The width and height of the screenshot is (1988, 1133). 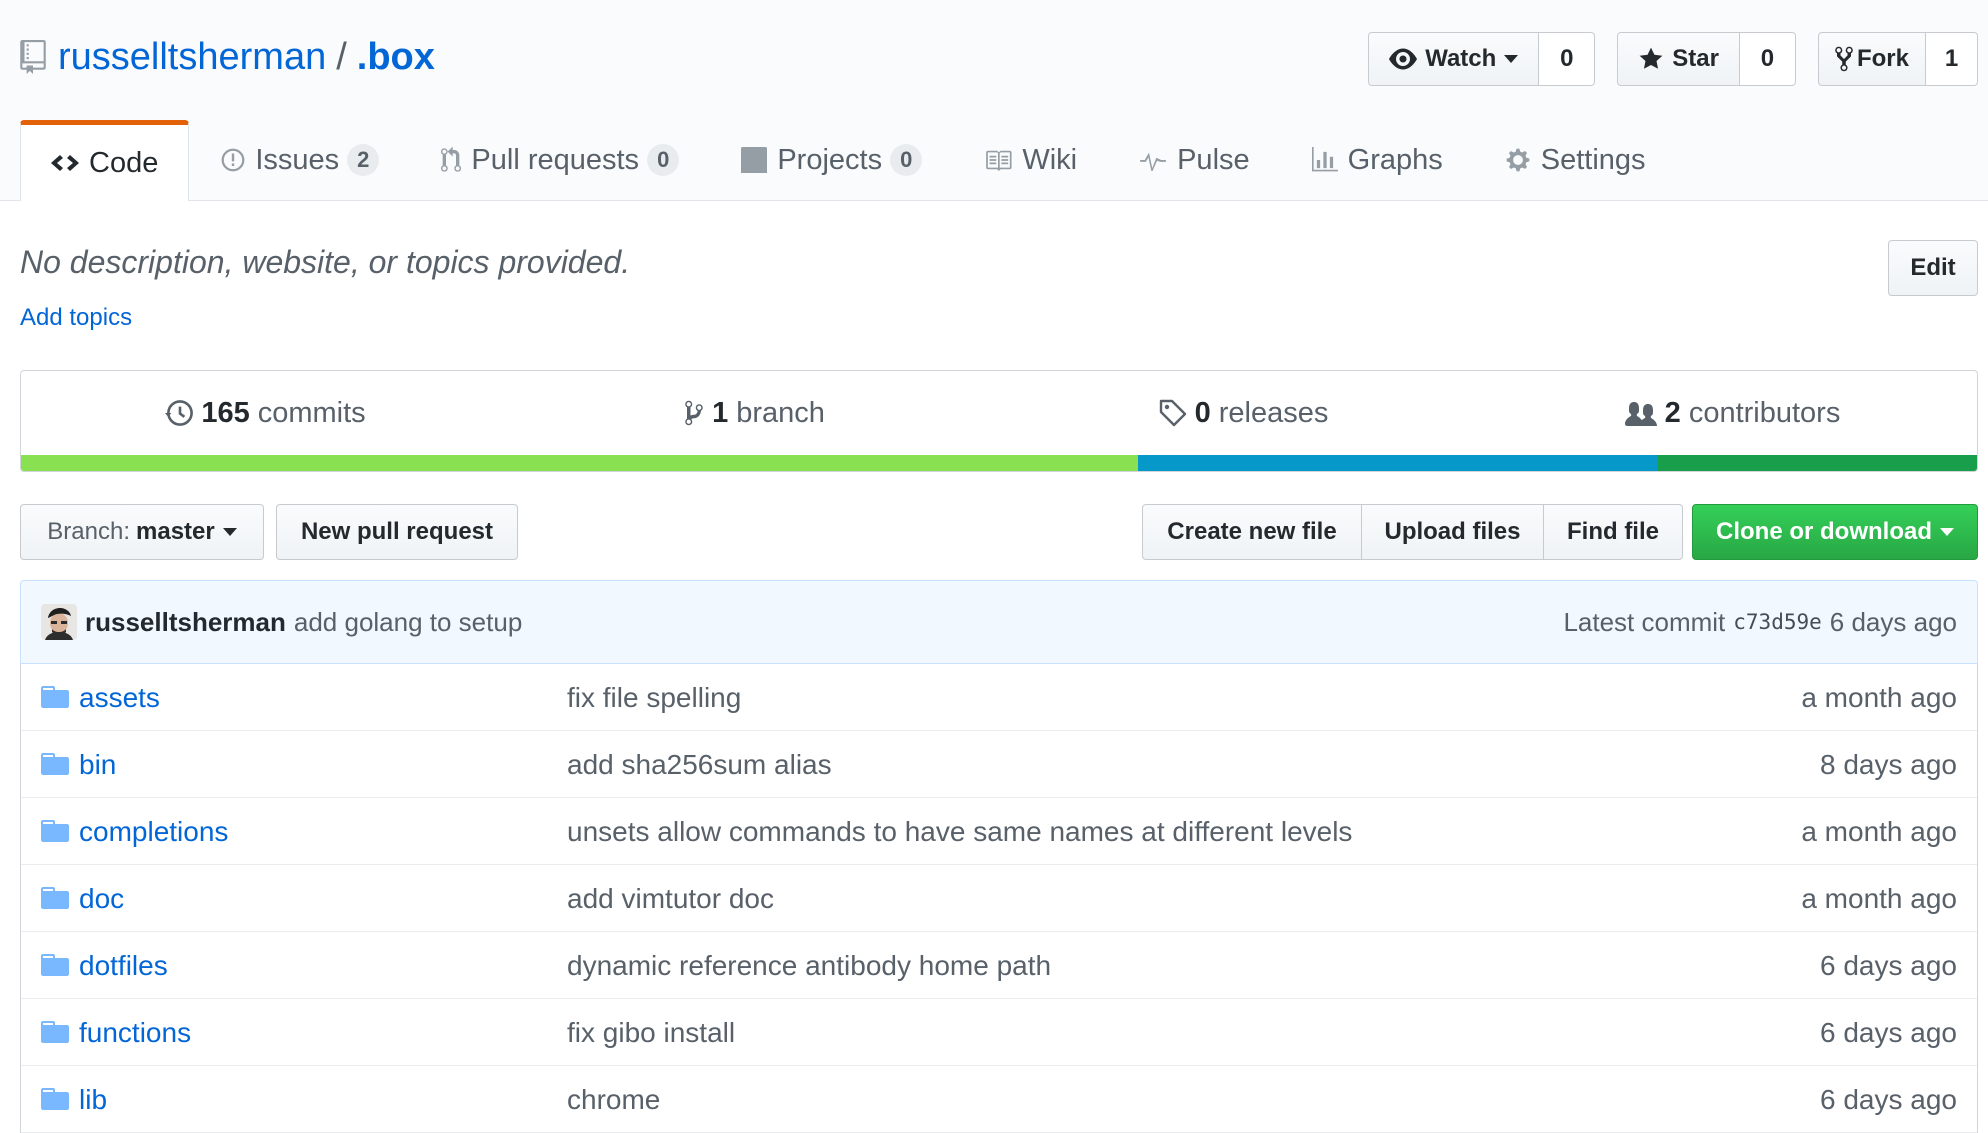 What do you see at coordinates (560, 160) in the screenshot?
I see `tab-pull-requests: Pull requests 0` at bounding box center [560, 160].